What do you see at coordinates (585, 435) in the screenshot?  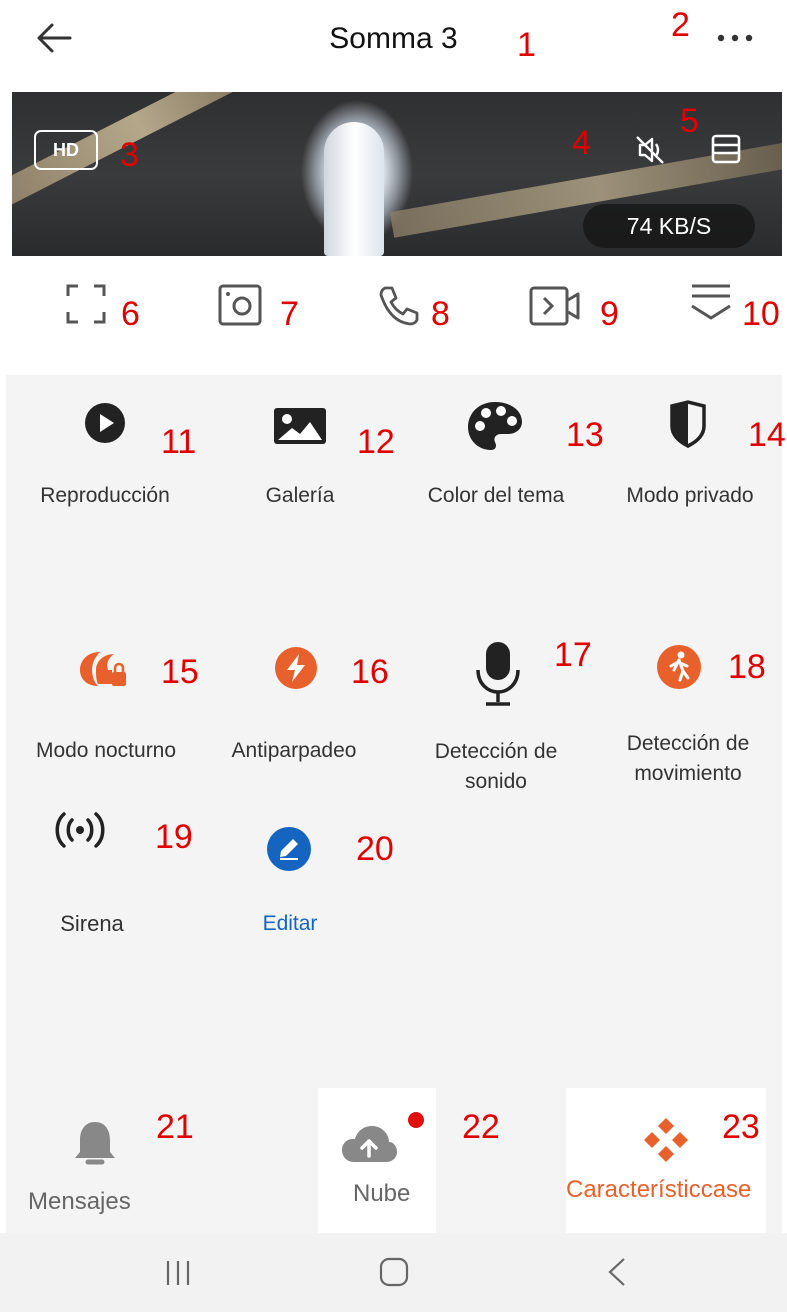 I see `annotation-13: 13` at bounding box center [585, 435].